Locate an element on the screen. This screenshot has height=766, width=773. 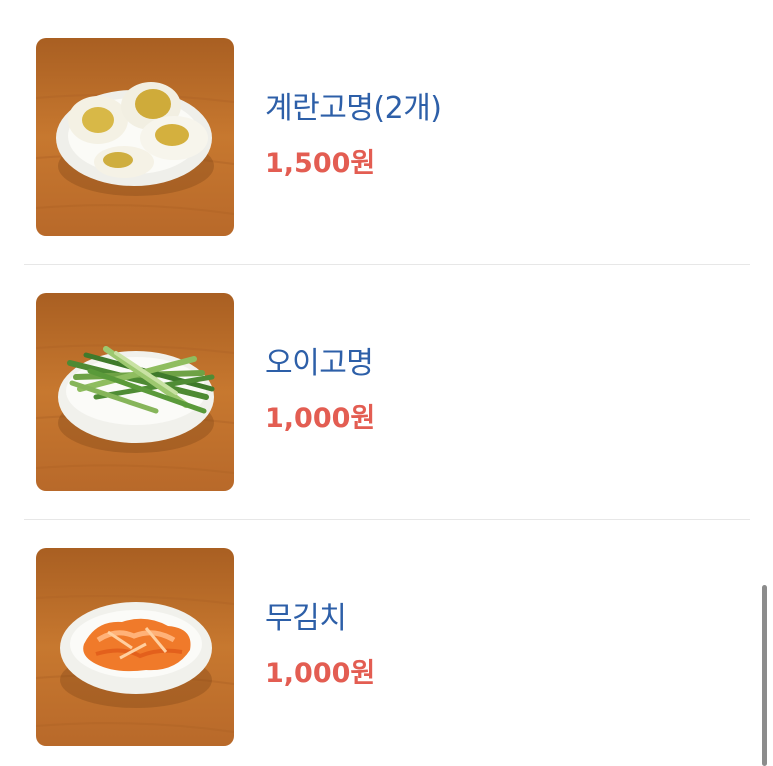
boiled-eggs-image is located at coordinates (135, 137).